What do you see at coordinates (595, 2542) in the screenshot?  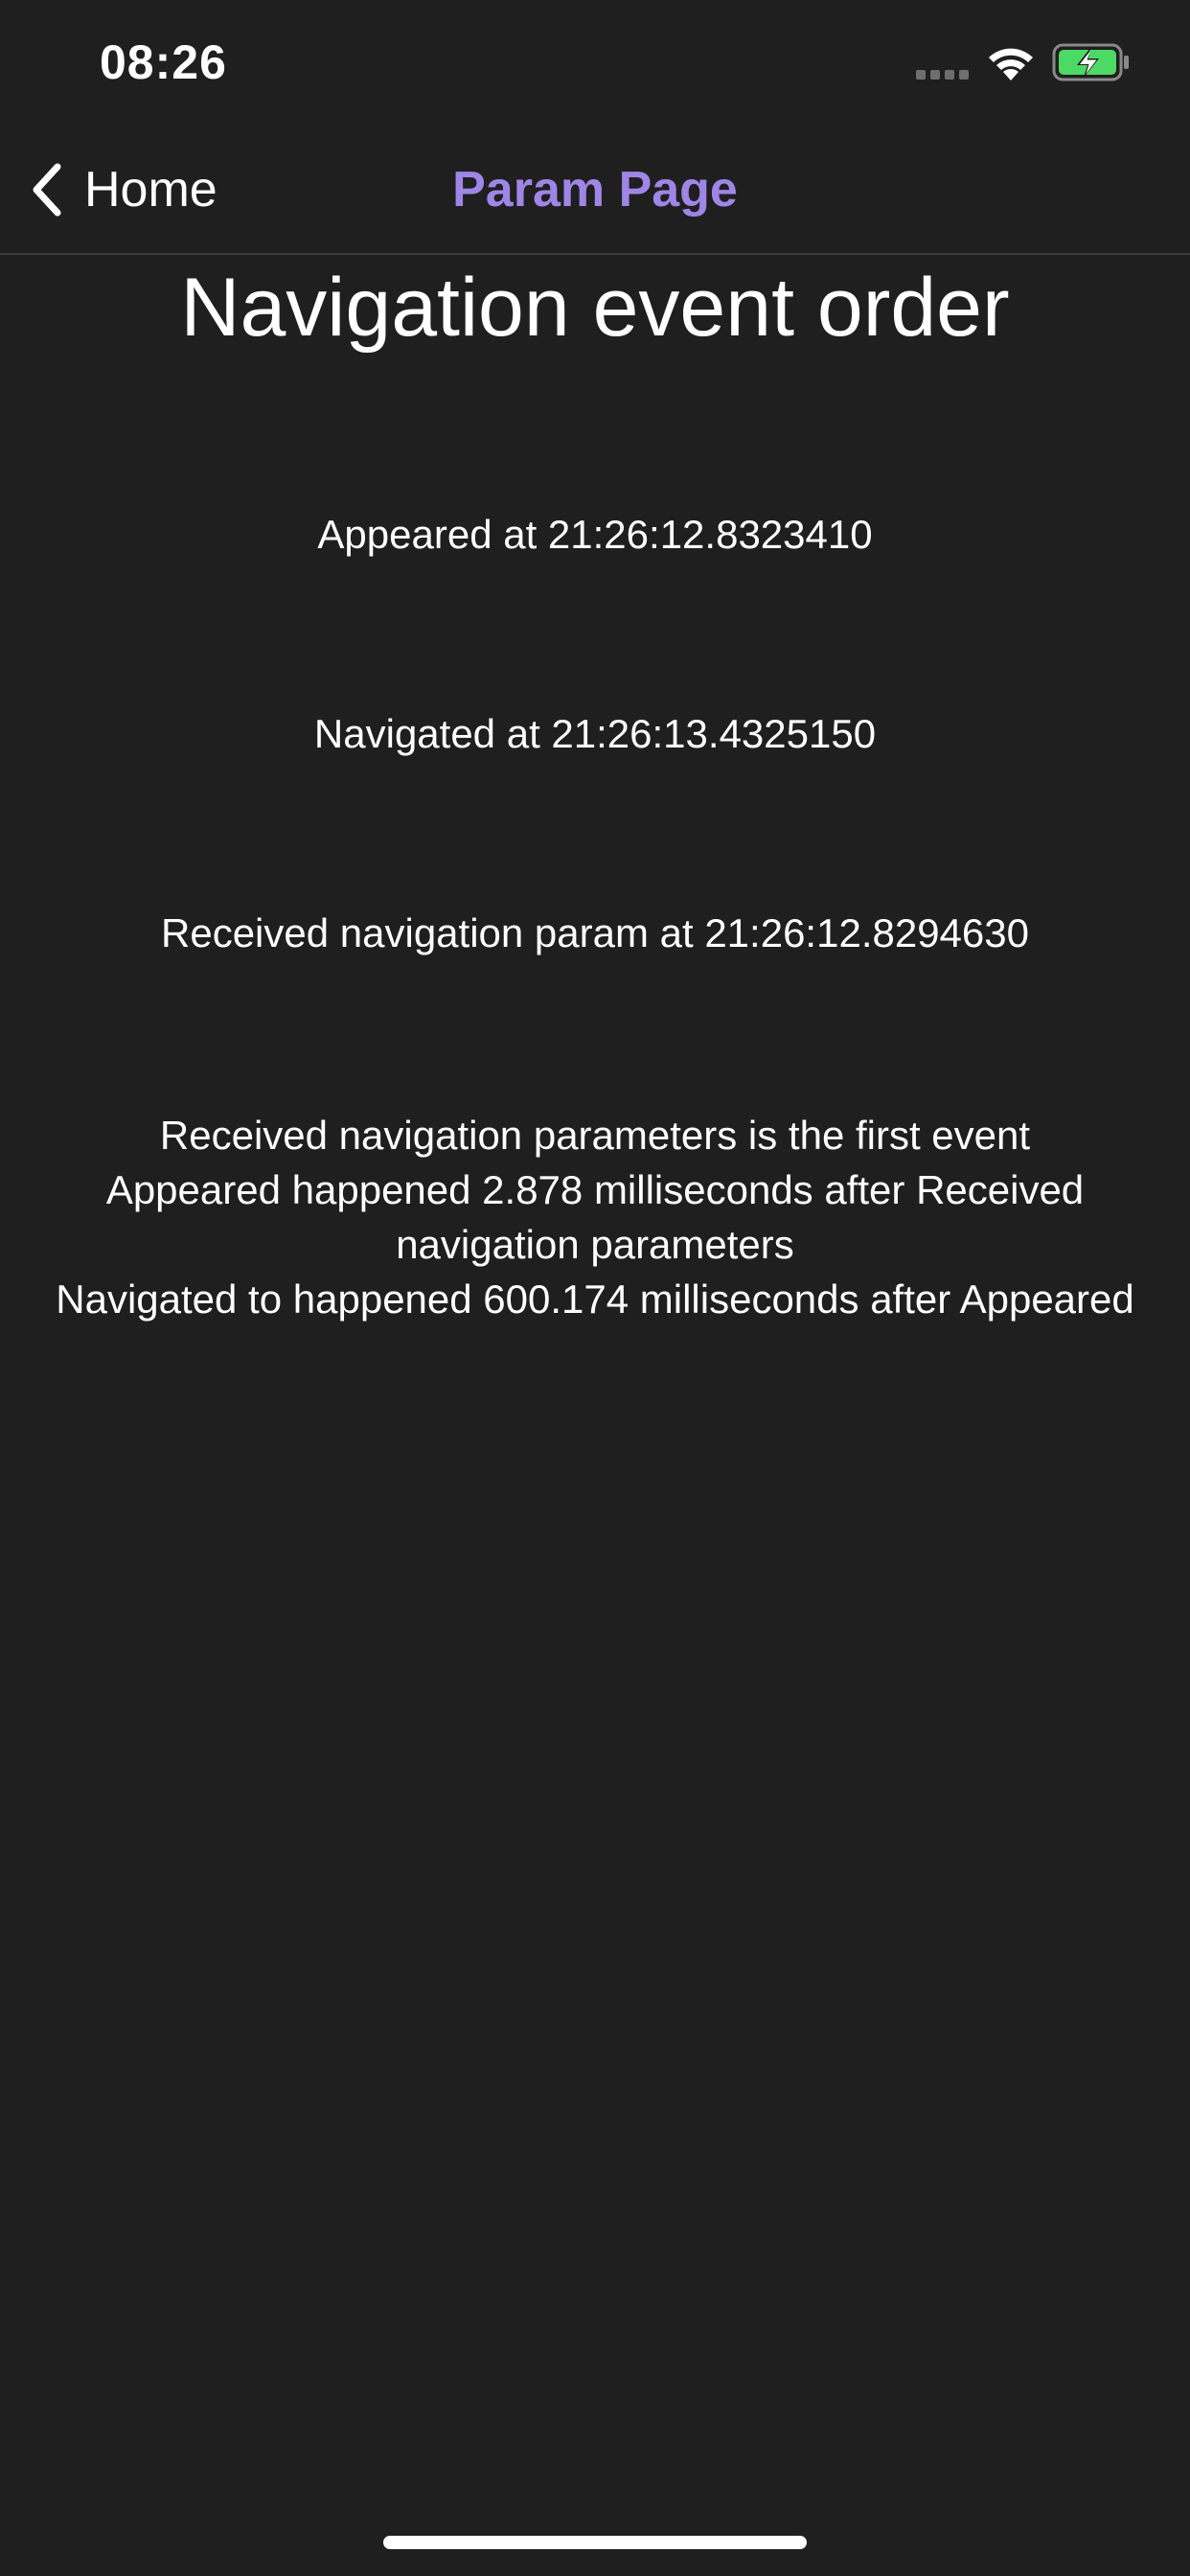 I see `home-indicator` at bounding box center [595, 2542].